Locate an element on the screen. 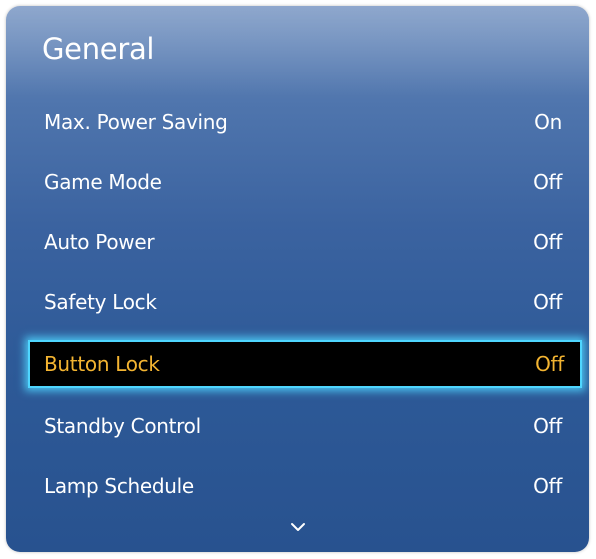  chevron-down-icon is located at coordinates (298, 527).